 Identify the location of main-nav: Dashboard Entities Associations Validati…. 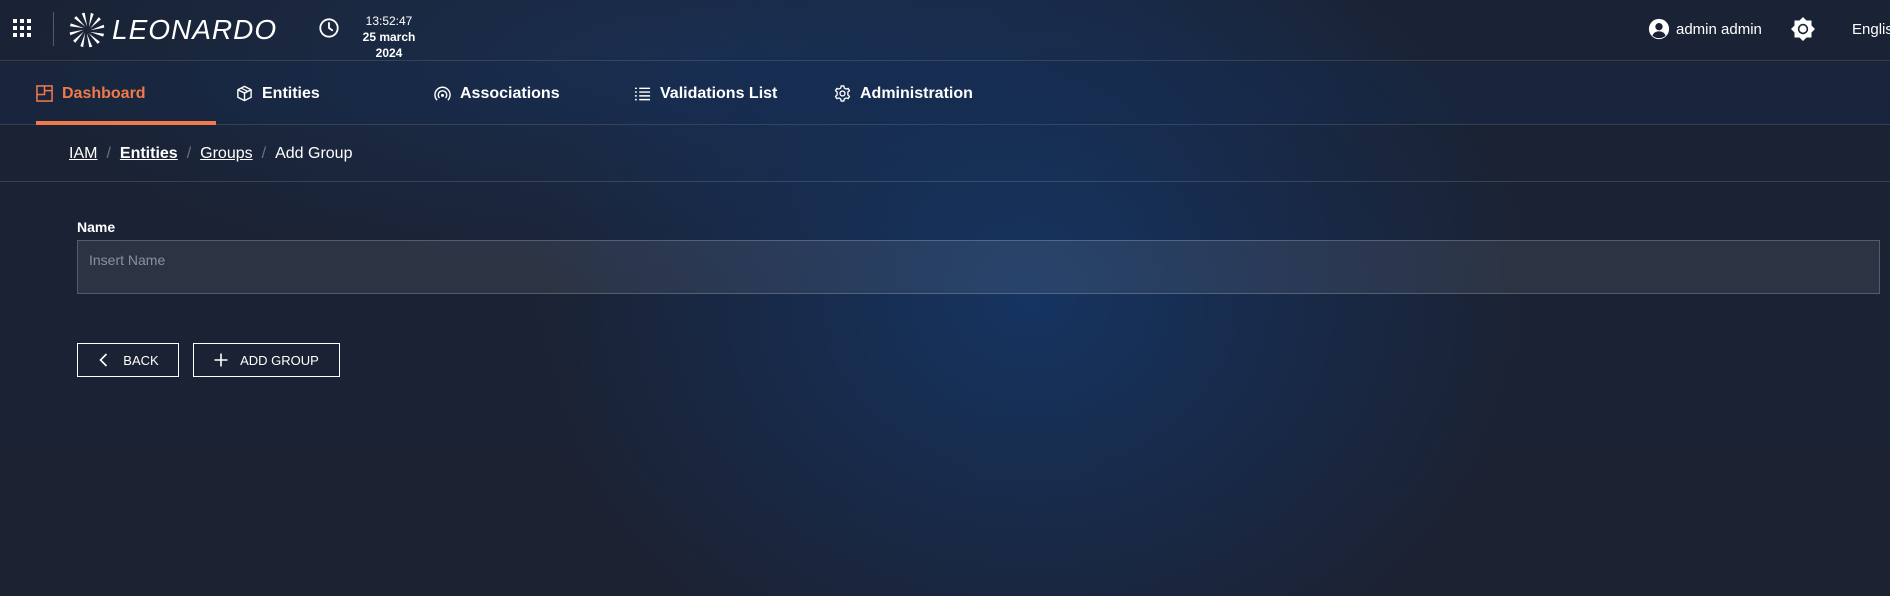
(945, 93).